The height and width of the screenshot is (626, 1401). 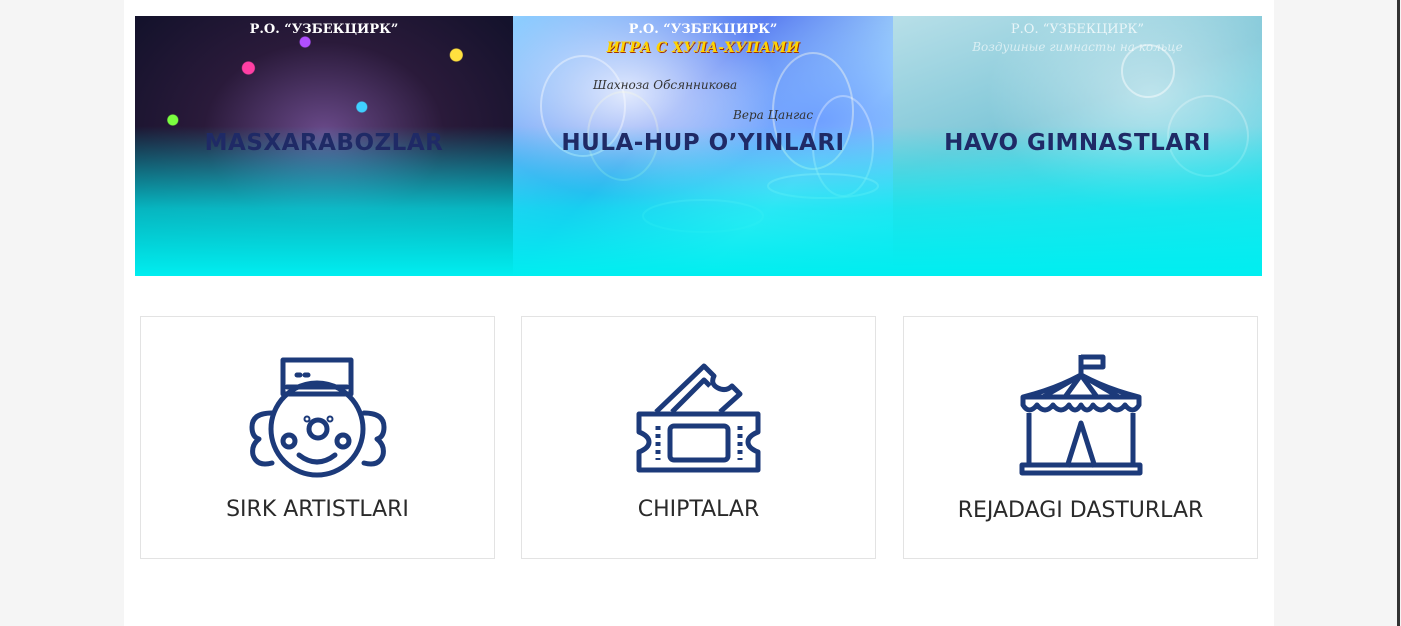 What do you see at coordinates (318, 420) in the screenshot?
I see `clown-icon` at bounding box center [318, 420].